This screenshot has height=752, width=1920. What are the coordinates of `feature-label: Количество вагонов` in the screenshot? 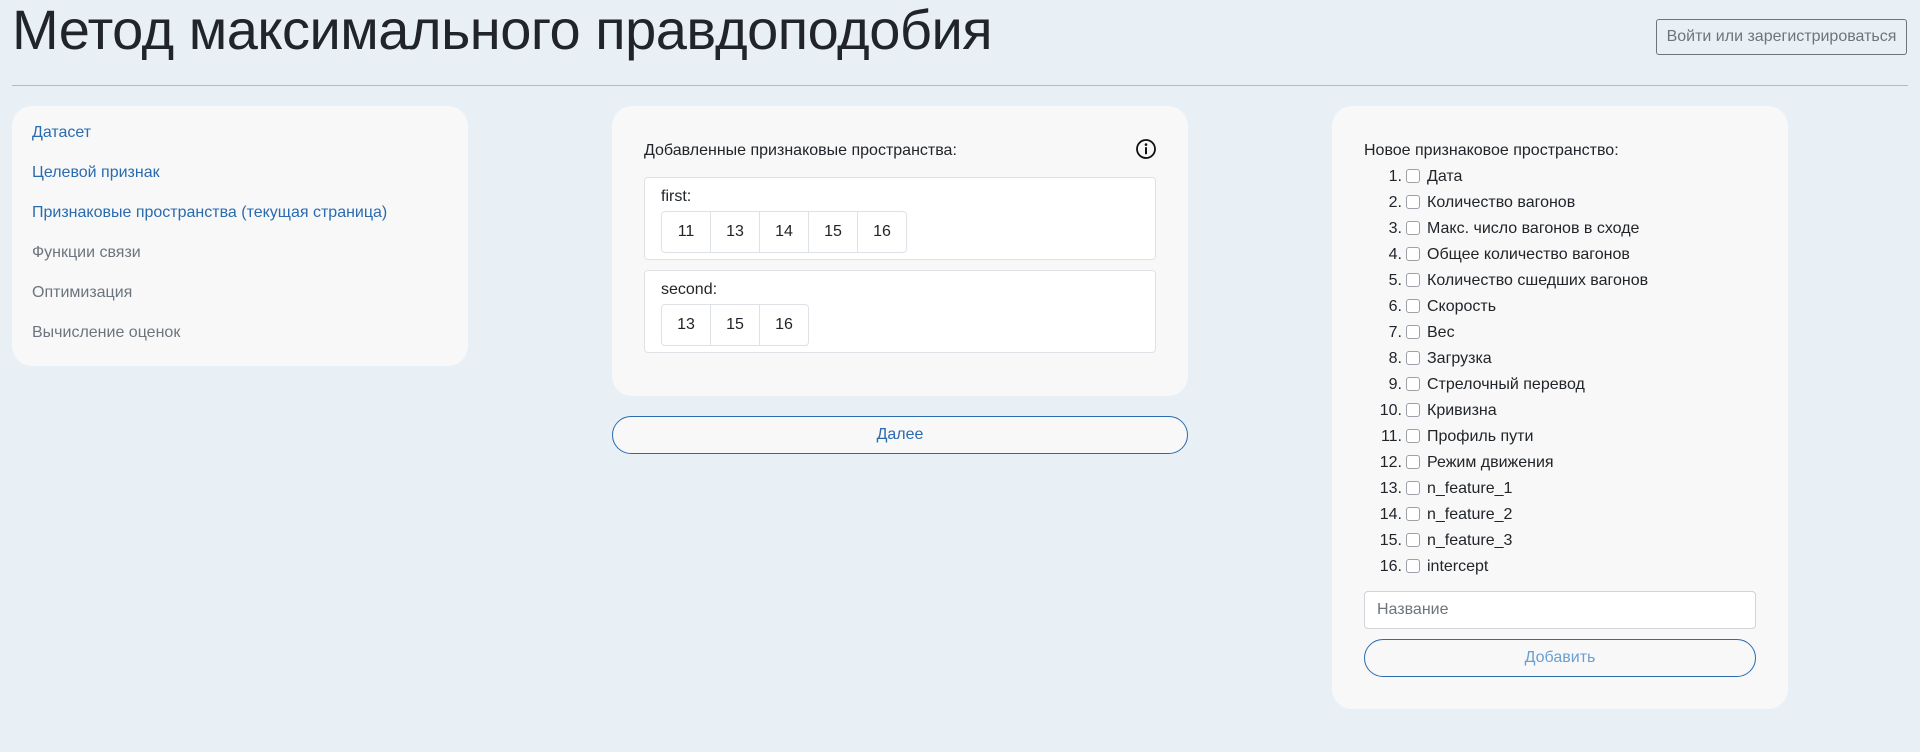 It's located at (1501, 203).